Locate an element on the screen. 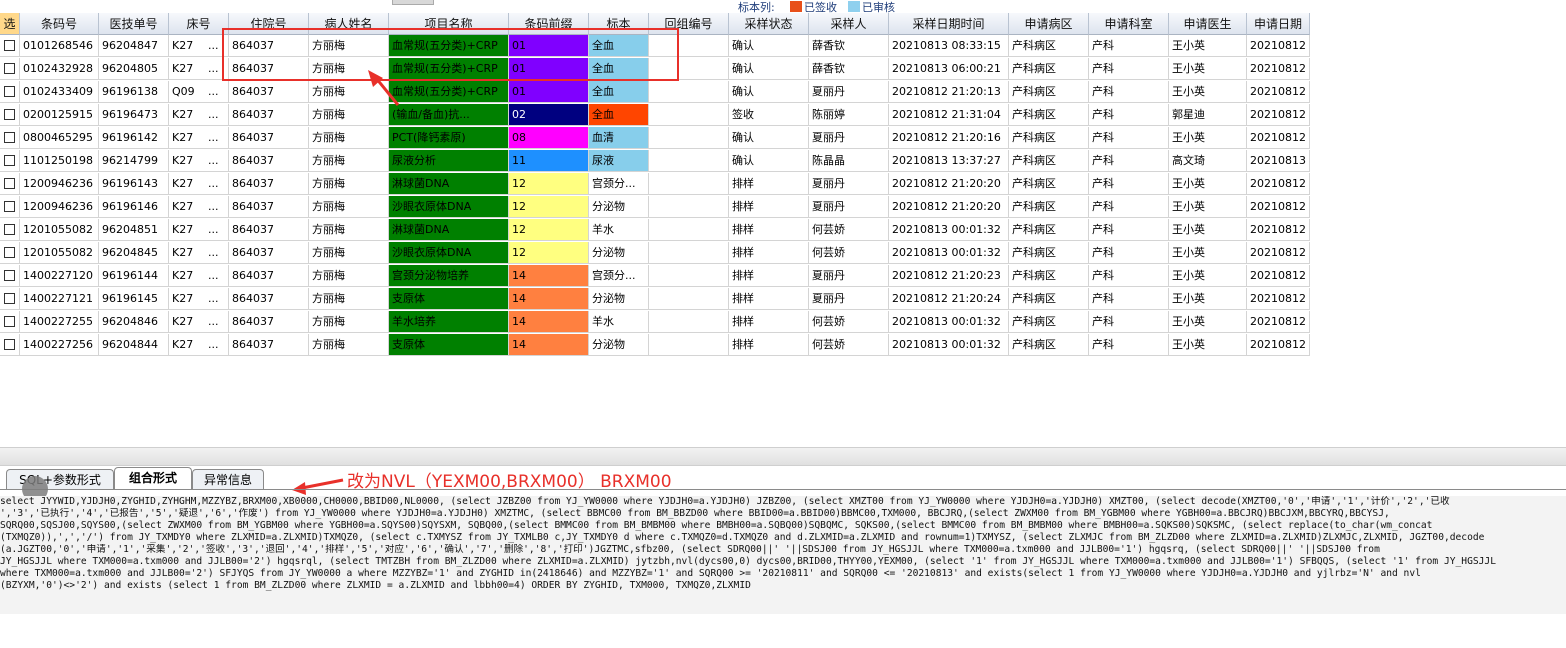  header-col-doctor: 申请医生 is located at coordinates (1208, 24).